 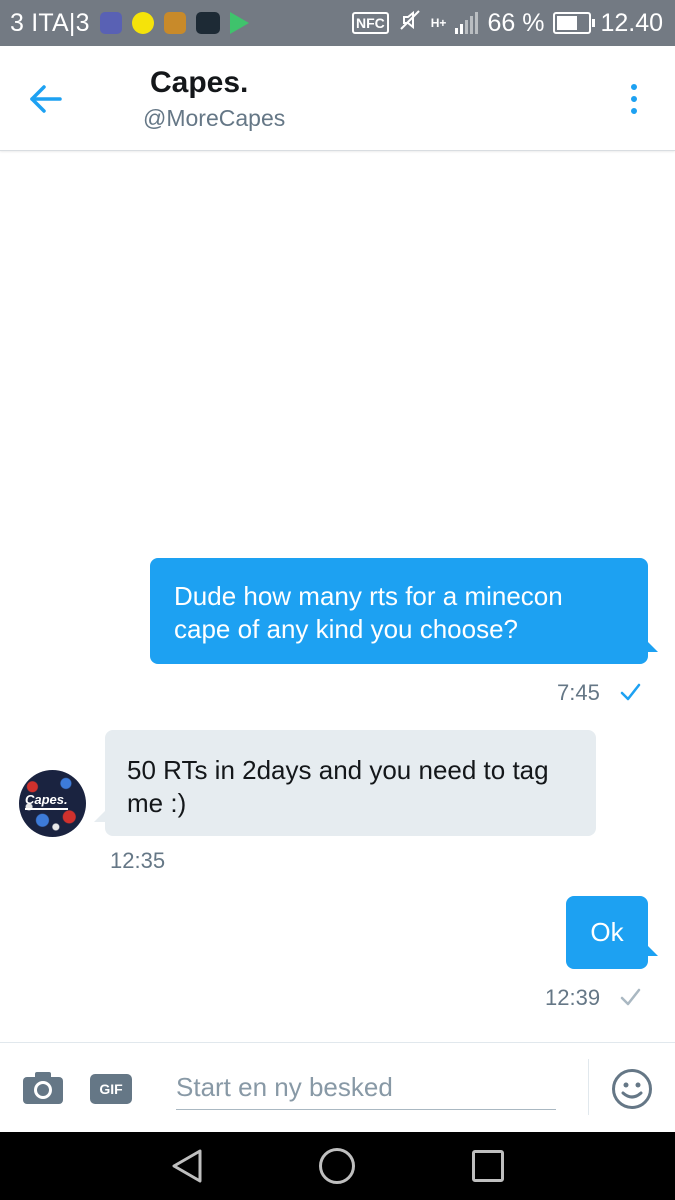 What do you see at coordinates (488, 1166) in the screenshot?
I see `nav-recents-icon` at bounding box center [488, 1166].